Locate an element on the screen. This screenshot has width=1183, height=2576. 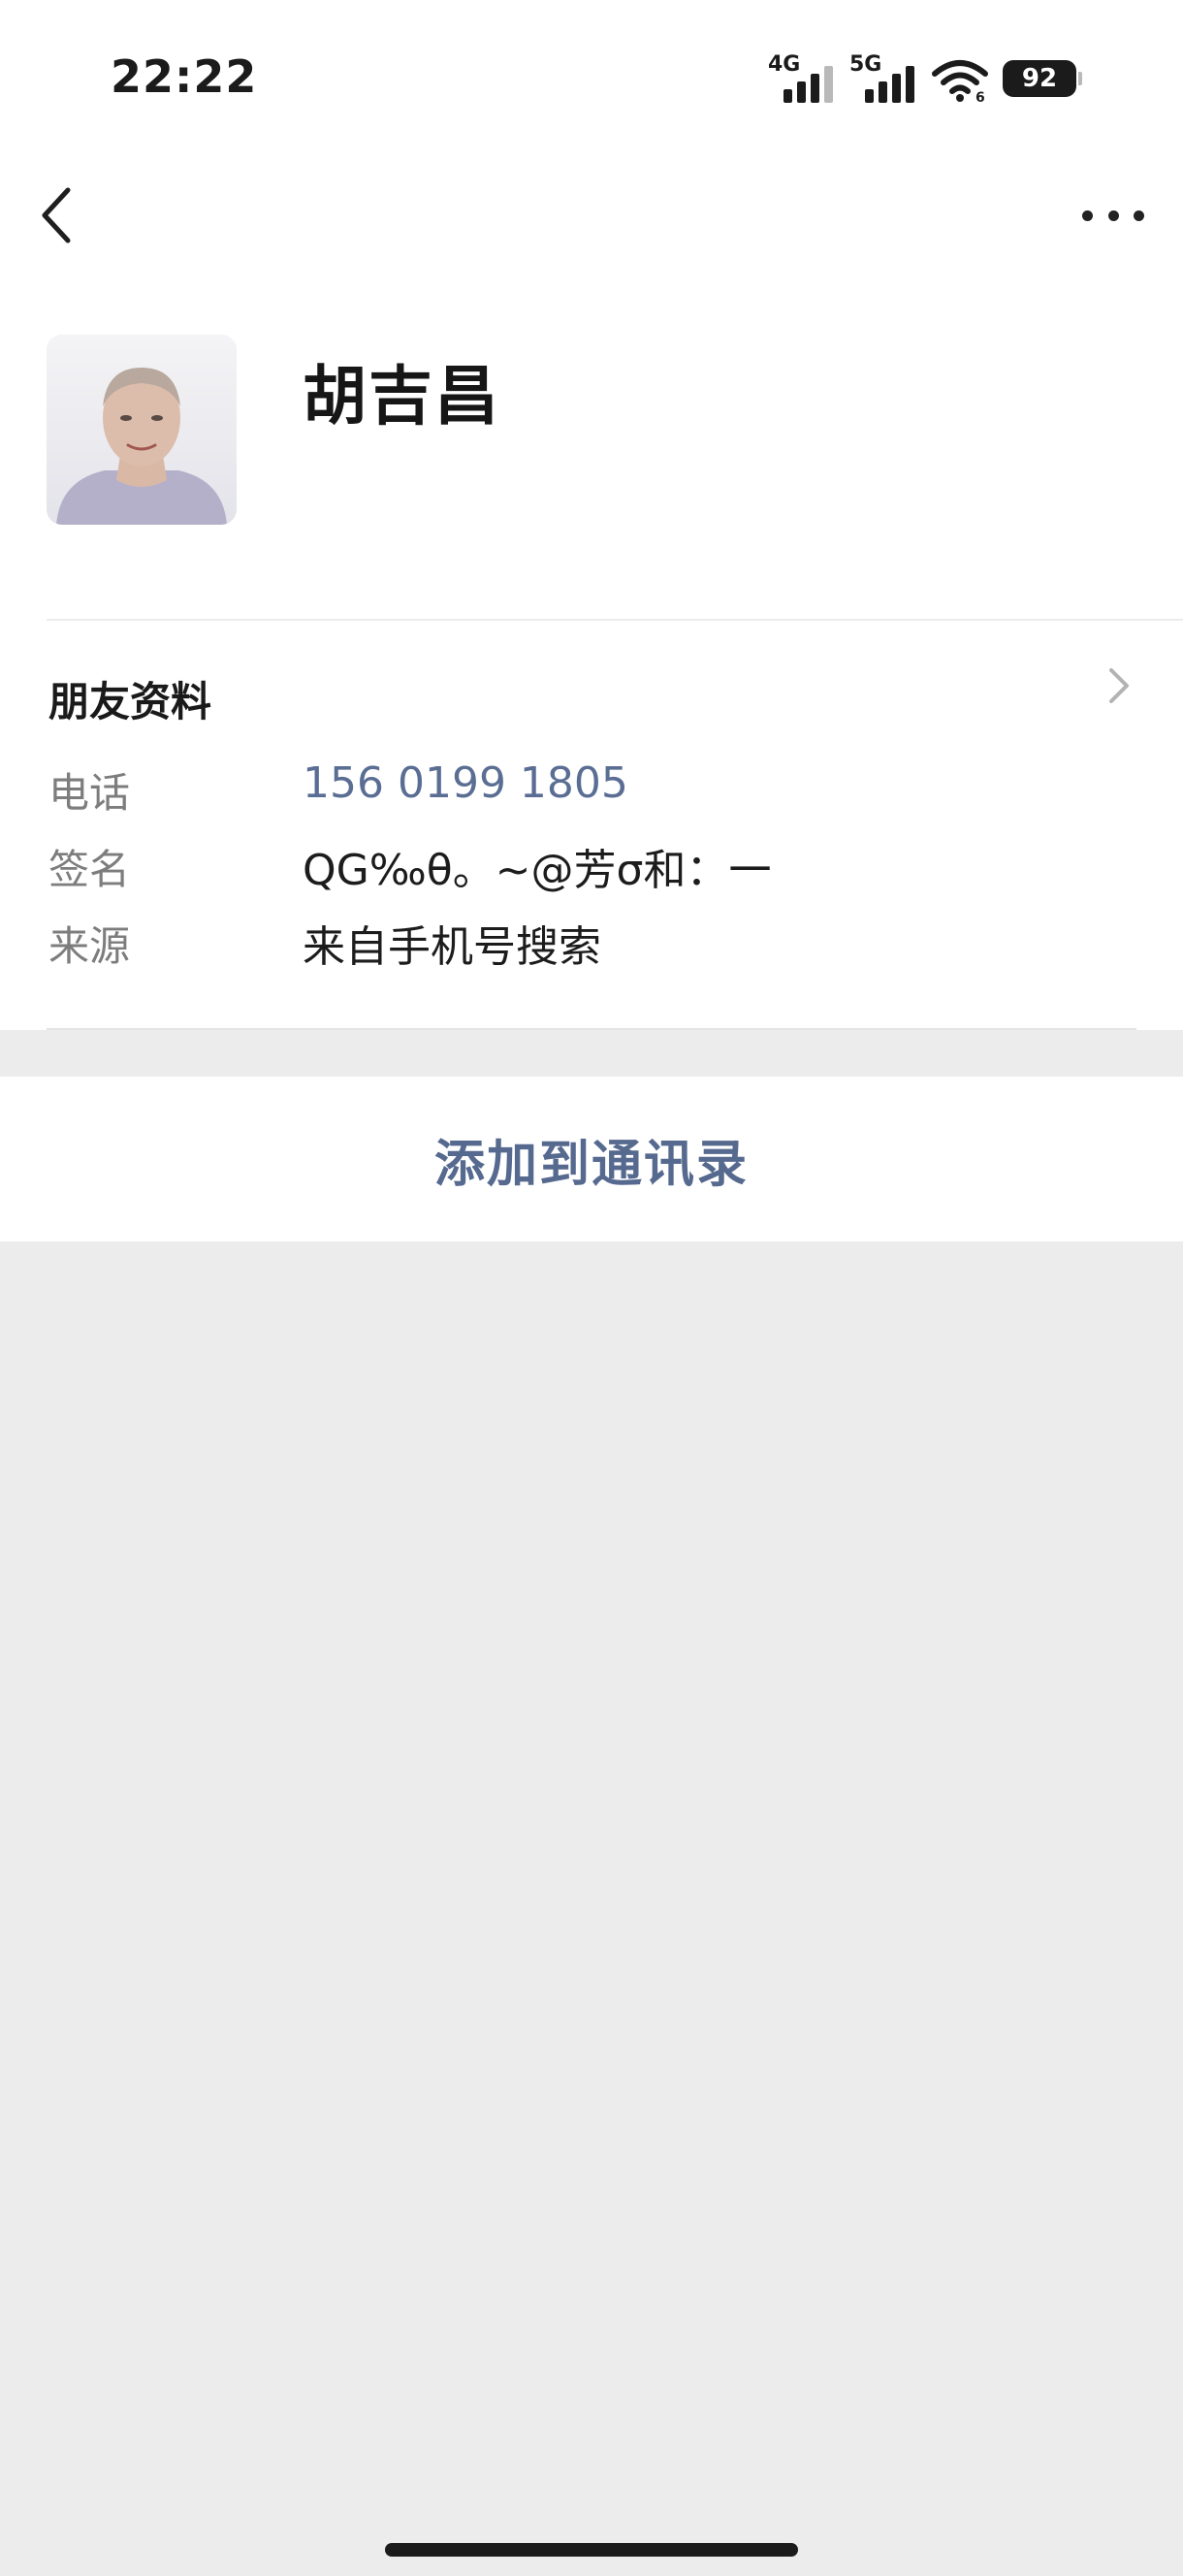
chevron-left-icon is located at coordinates (56, 215).